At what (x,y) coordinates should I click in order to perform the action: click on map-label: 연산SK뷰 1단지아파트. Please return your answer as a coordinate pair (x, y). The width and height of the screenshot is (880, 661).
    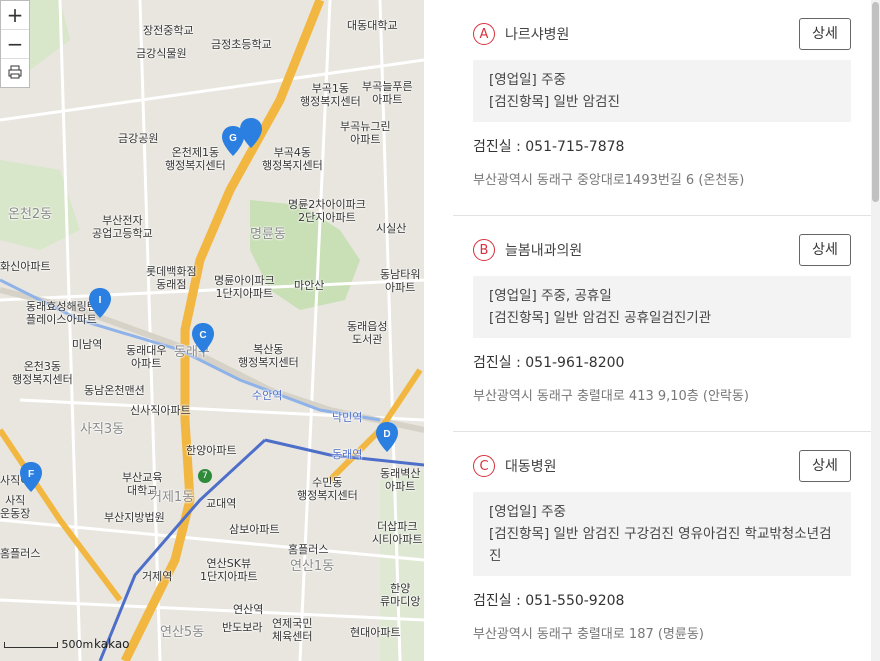
    Looking at the image, I should click on (229, 570).